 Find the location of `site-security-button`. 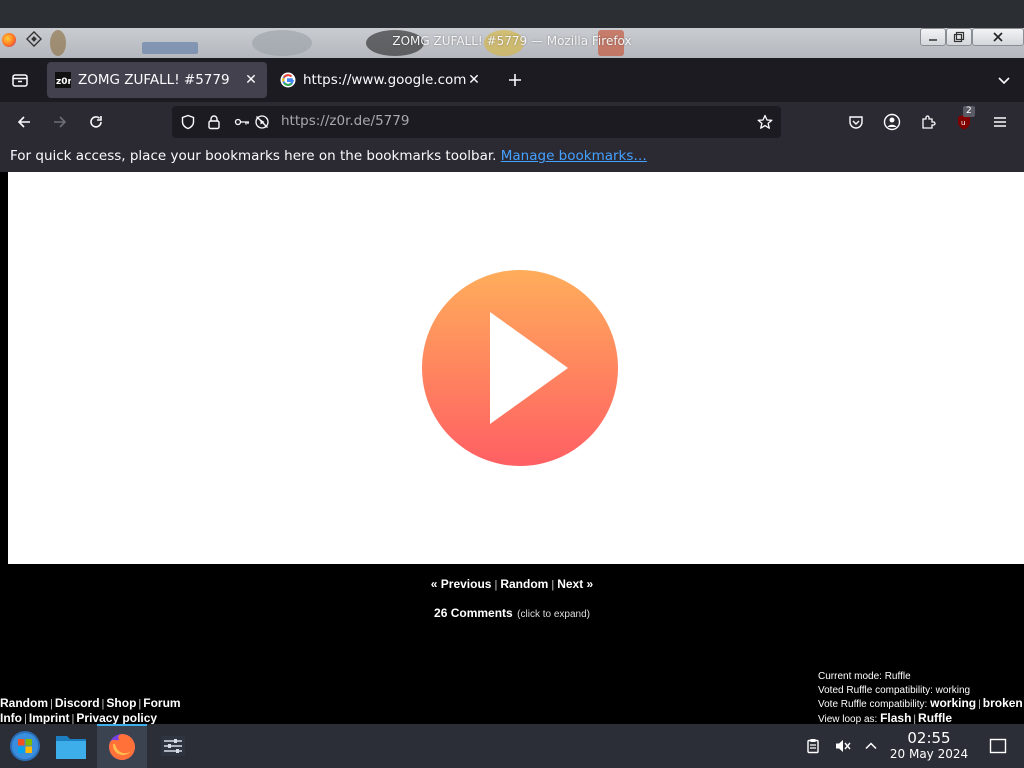

site-security-button is located at coordinates (214, 122).